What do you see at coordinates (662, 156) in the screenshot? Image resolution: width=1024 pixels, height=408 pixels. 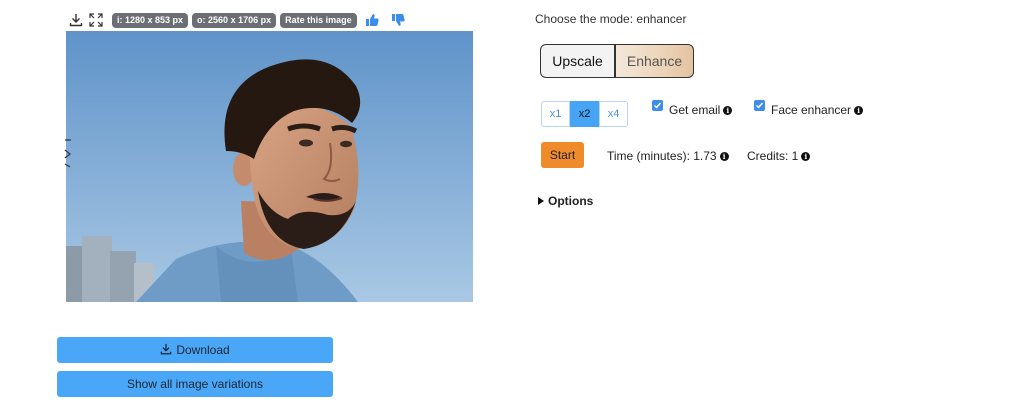 I see `time-estimate-label: Time (minutes): 1.73` at bounding box center [662, 156].